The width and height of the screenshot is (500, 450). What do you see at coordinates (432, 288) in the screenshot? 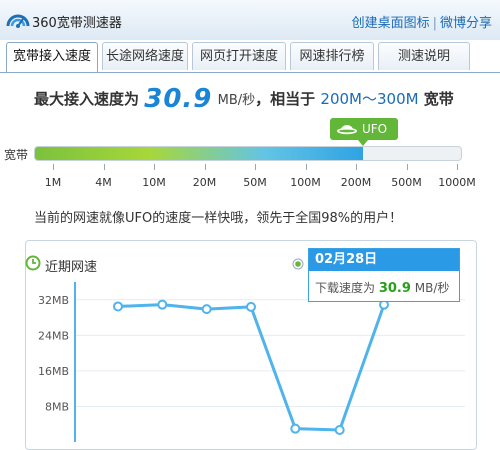
I see `tooltip-unit: MB/秒` at bounding box center [432, 288].